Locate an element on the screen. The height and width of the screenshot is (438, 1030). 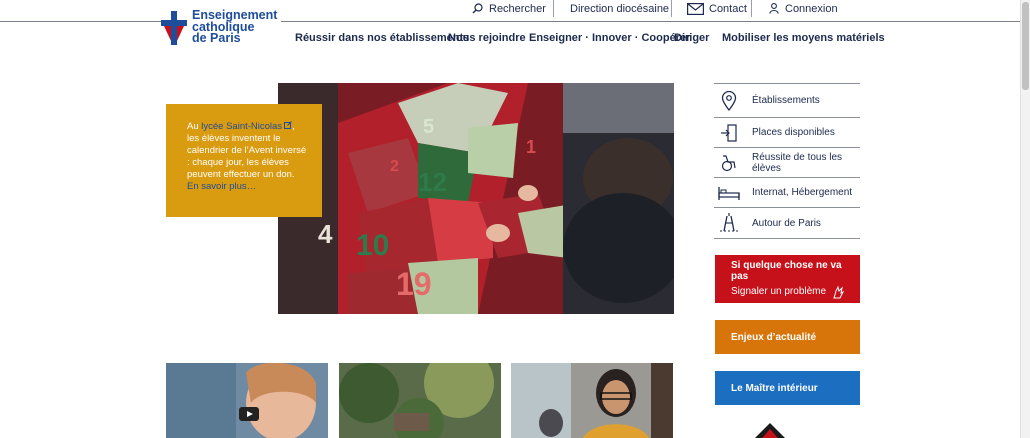
direction-link: Direction diocésaine is located at coordinates (619, 8).